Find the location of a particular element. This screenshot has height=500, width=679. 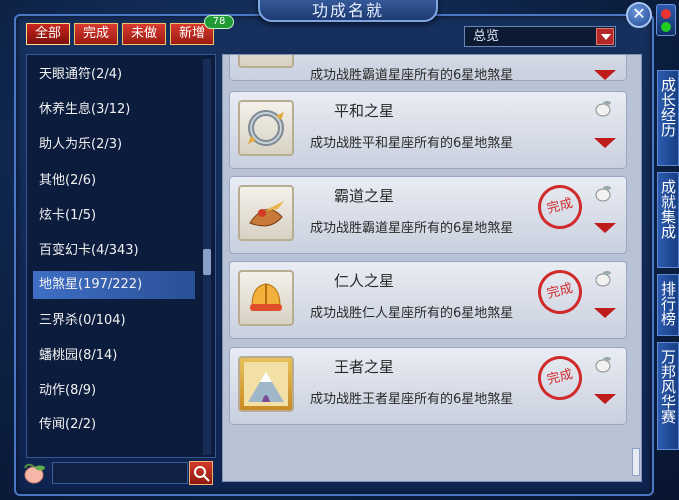

side-tab-label: 成就集成 is located at coordinates (668, 209).